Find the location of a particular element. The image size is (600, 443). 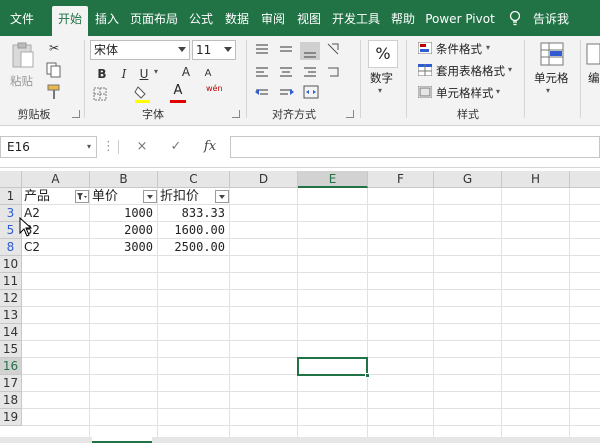

clipboard-launcher-icon is located at coordinates (76, 114).